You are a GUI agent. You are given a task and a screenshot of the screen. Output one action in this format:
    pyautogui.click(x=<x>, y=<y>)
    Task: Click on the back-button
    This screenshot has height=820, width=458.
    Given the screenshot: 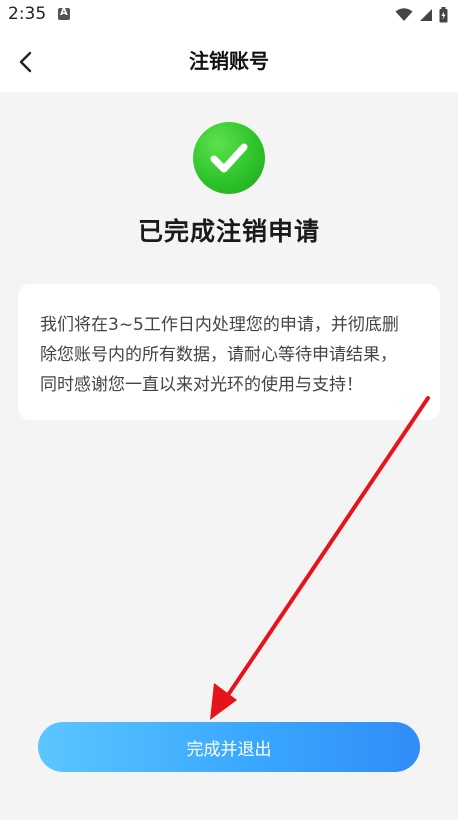 What is the action you would take?
    pyautogui.click(x=26, y=62)
    